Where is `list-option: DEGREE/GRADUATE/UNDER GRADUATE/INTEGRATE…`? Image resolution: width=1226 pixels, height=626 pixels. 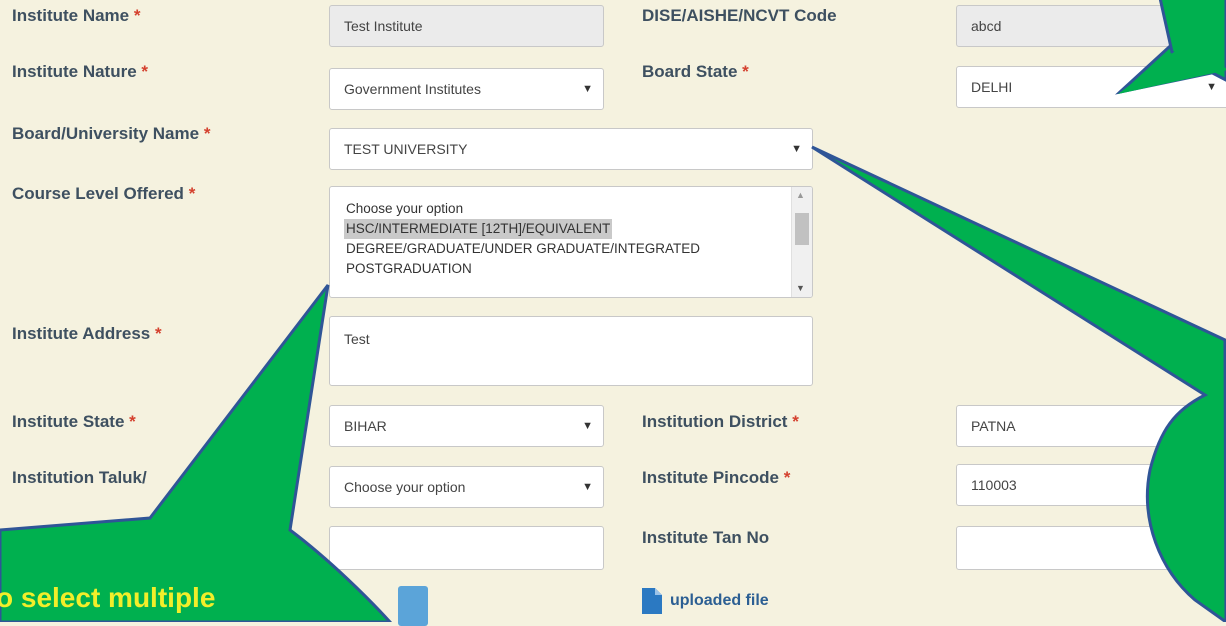
list-option: DEGREE/GRADUATE/UNDER GRADUATE/INTEGRATE… is located at coordinates (523, 249).